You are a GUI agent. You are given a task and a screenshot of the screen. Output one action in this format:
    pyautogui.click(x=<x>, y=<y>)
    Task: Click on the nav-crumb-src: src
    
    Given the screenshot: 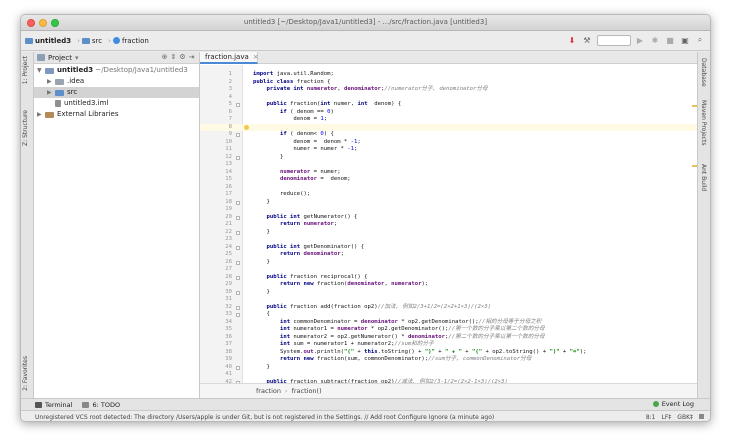 What is the action you would take?
    pyautogui.click(x=91, y=41)
    